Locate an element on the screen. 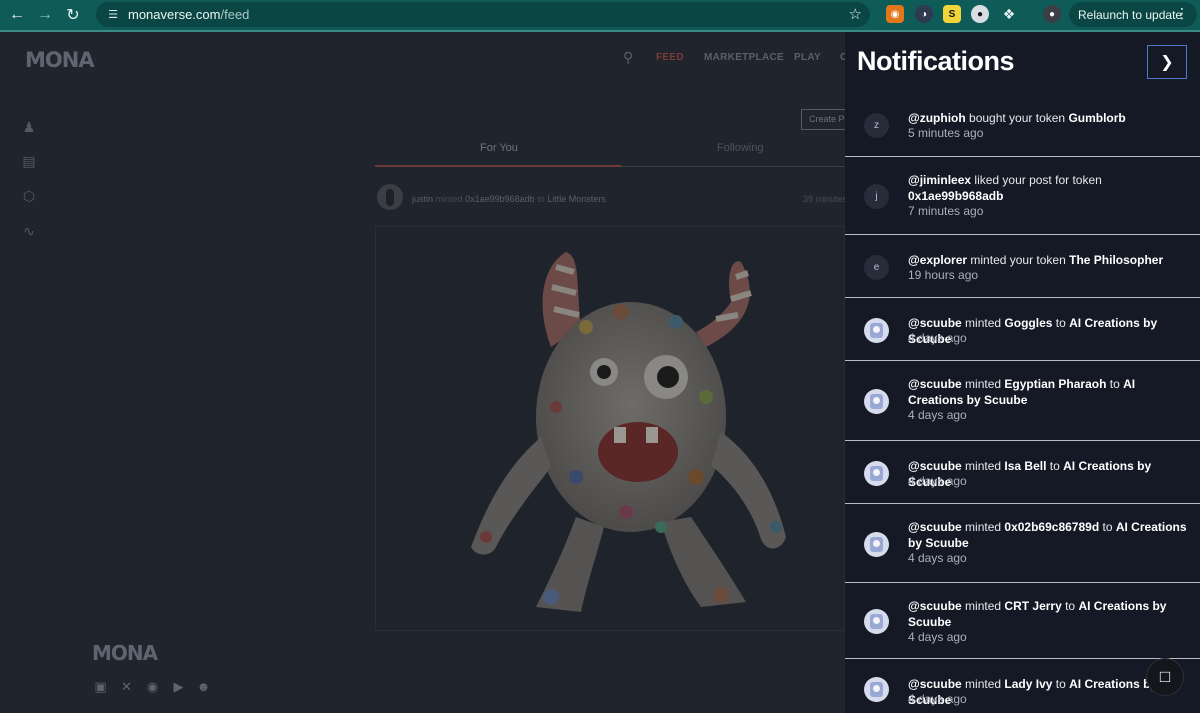  puzzle-extensions-icon: ❖ is located at coordinates (1009, 14).